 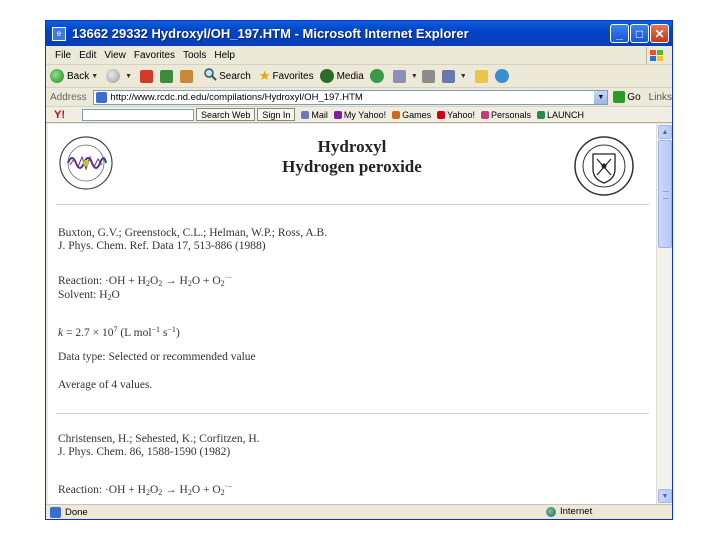 I want to click on close-button: ✕, so click(x=659, y=33).